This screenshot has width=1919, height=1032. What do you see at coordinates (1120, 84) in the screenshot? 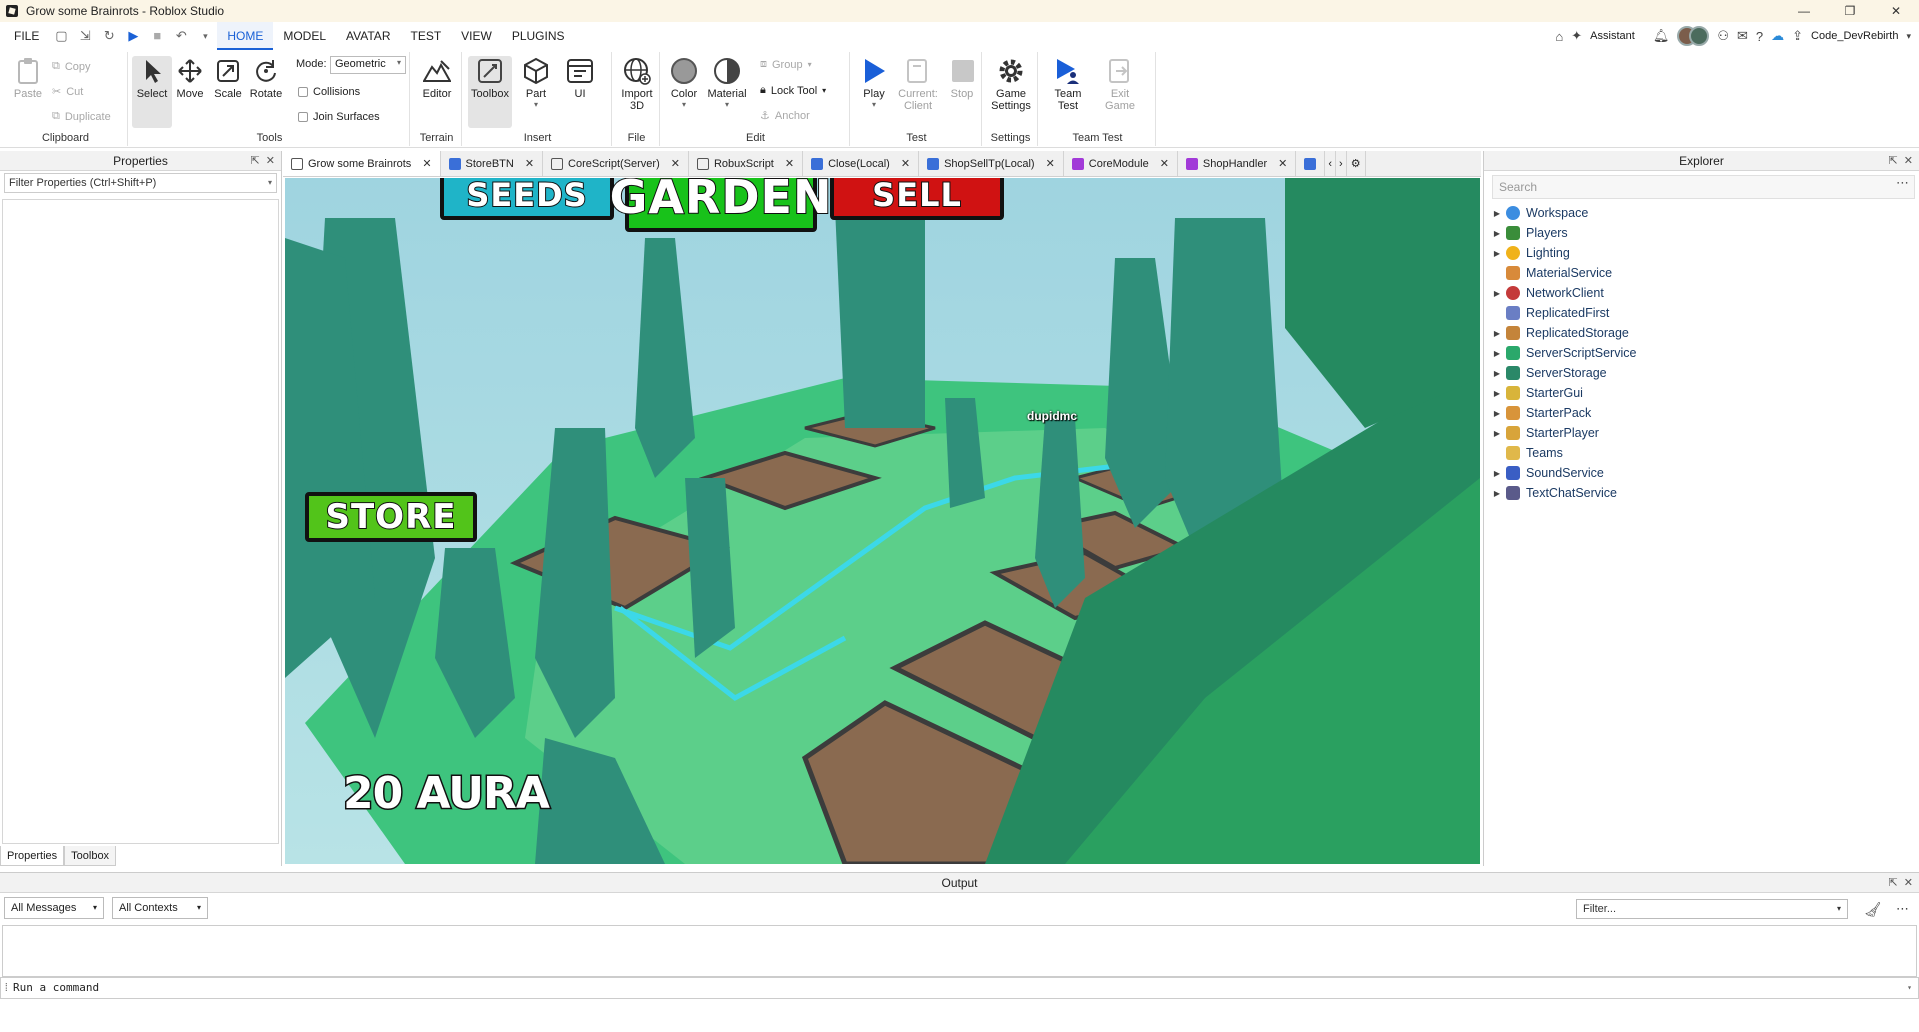
I see `exit-game-button: Exit Game` at bounding box center [1120, 84].